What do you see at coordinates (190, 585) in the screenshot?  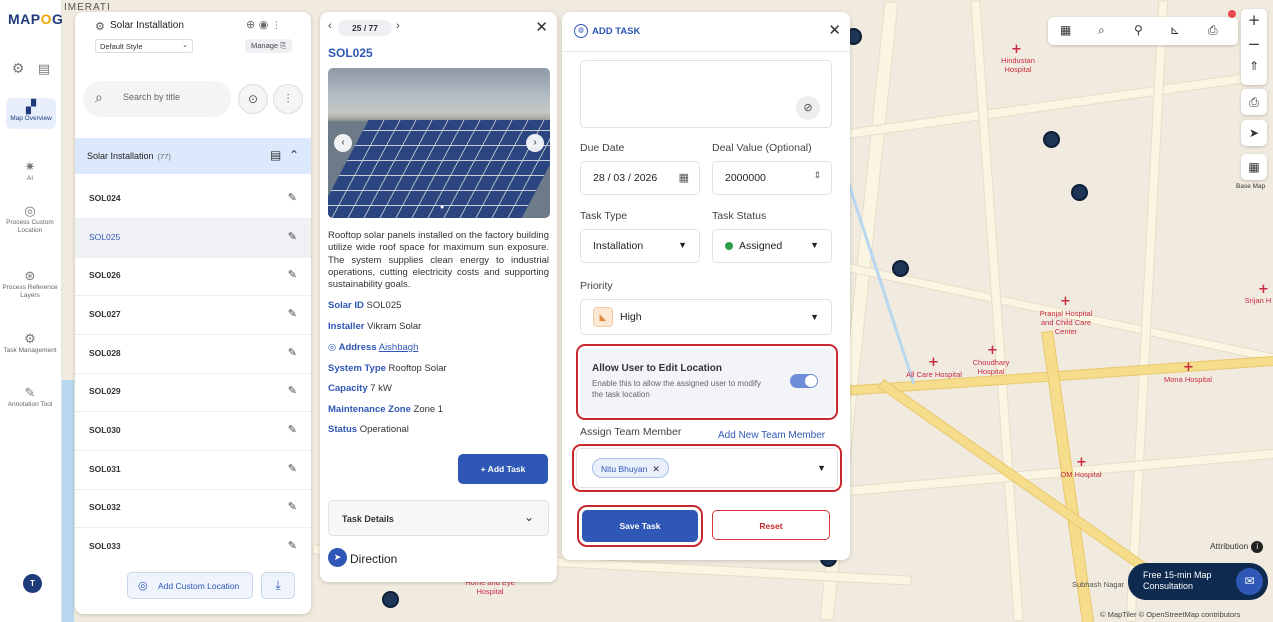 I see `add-custom-location-button: ◎ Add Custom Location` at bounding box center [190, 585].